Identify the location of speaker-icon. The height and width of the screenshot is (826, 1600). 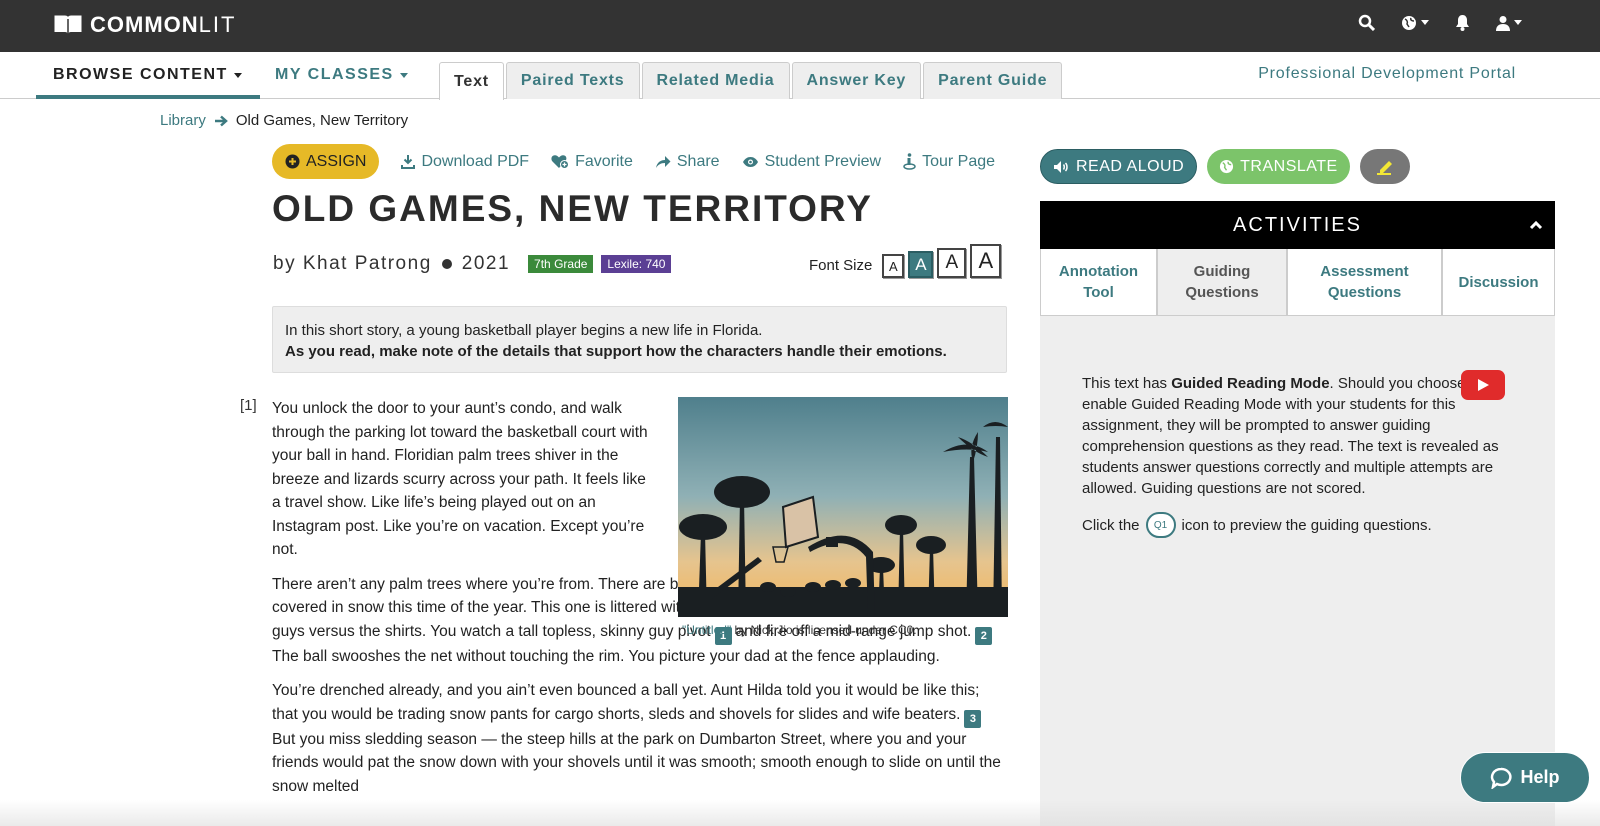
(1061, 166).